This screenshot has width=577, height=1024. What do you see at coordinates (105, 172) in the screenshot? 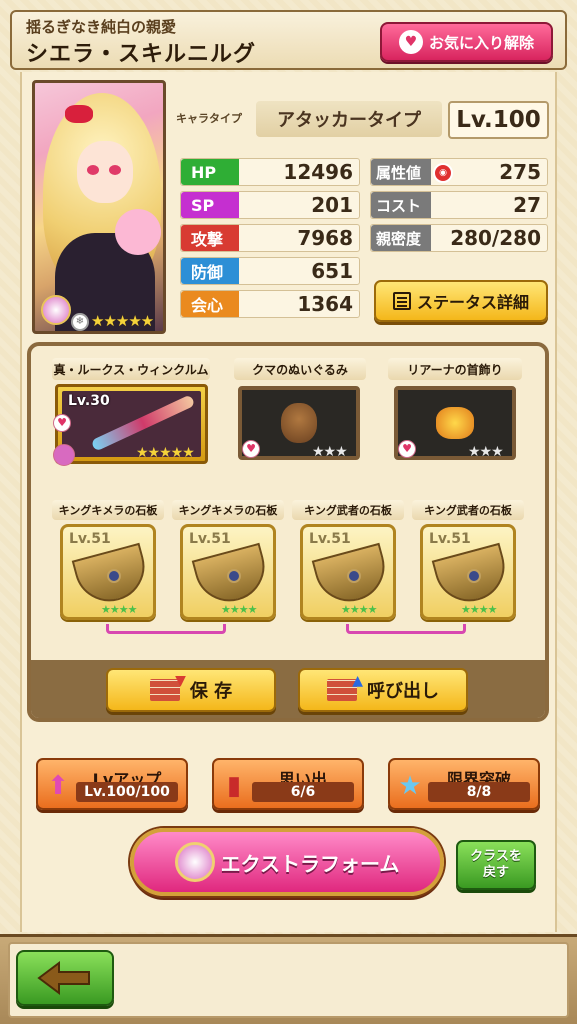
I see `portrait-face` at bounding box center [105, 172].